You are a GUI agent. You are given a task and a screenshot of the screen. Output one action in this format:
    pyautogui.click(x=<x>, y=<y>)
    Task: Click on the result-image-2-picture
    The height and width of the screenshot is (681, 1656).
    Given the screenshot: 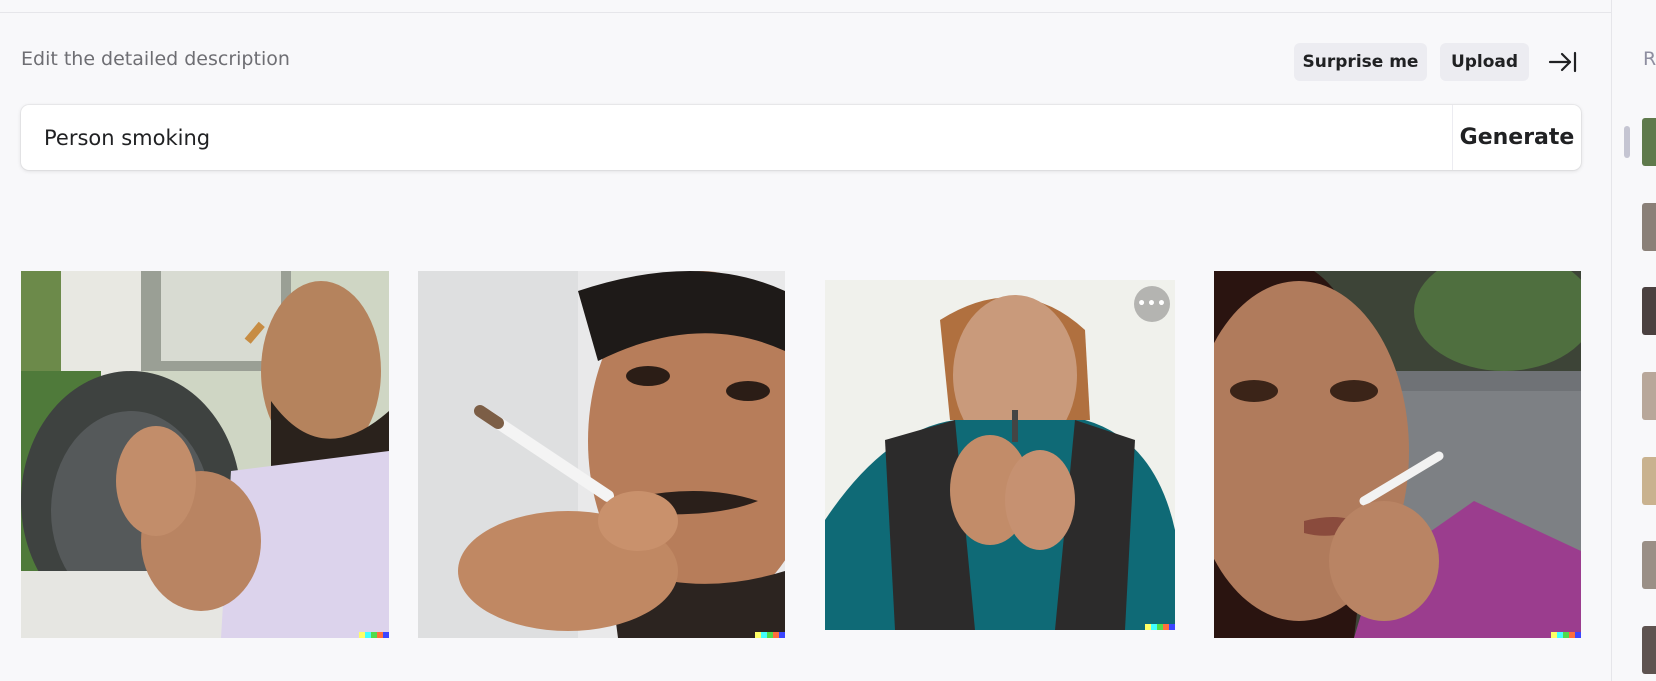 What is the action you would take?
    pyautogui.click(x=601, y=454)
    